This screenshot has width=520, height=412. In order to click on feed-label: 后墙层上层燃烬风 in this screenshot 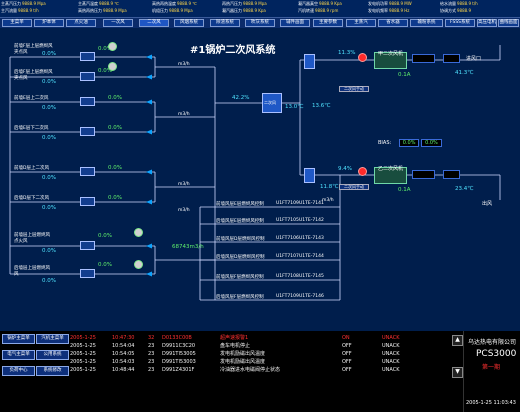, I will do `click(32, 268)`.